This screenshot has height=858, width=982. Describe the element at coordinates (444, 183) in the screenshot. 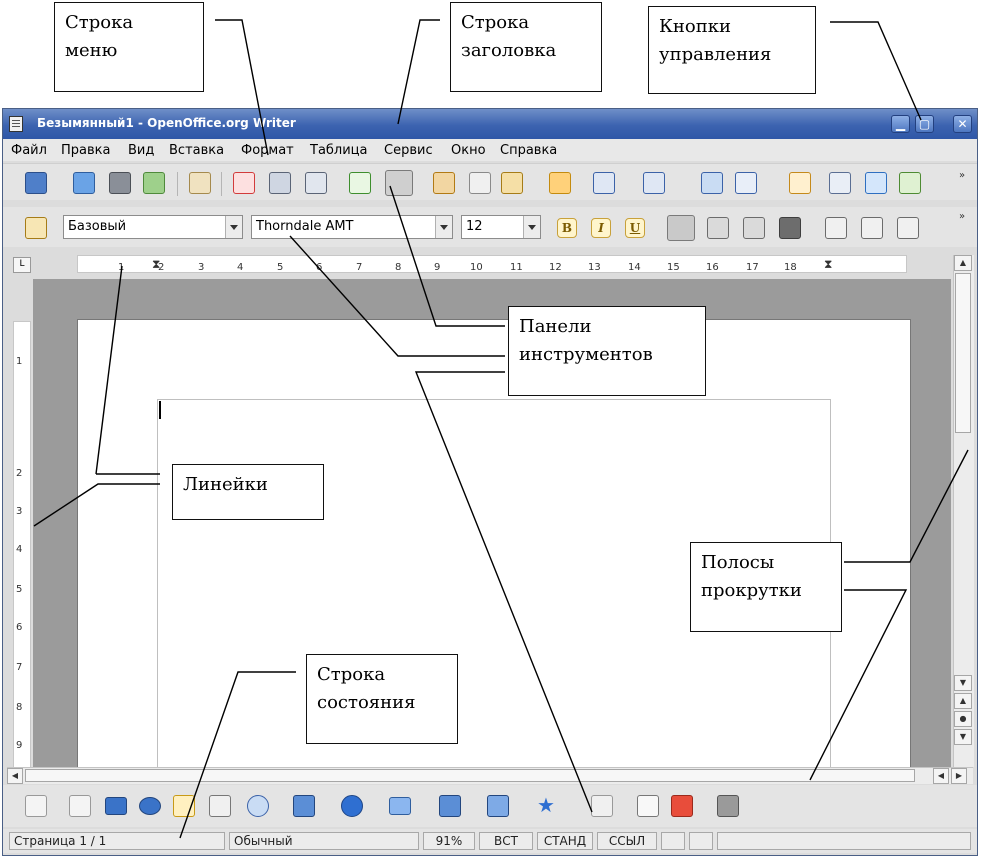

I see `cut-icon` at that location.